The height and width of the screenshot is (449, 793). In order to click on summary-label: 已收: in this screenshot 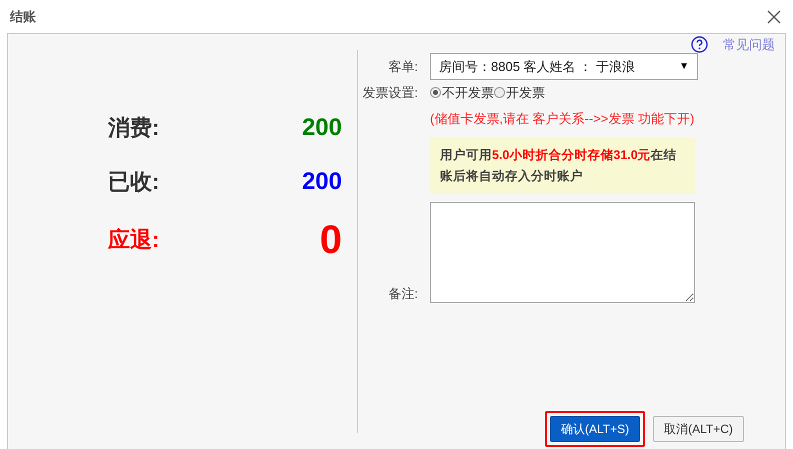, I will do `click(134, 182)`.